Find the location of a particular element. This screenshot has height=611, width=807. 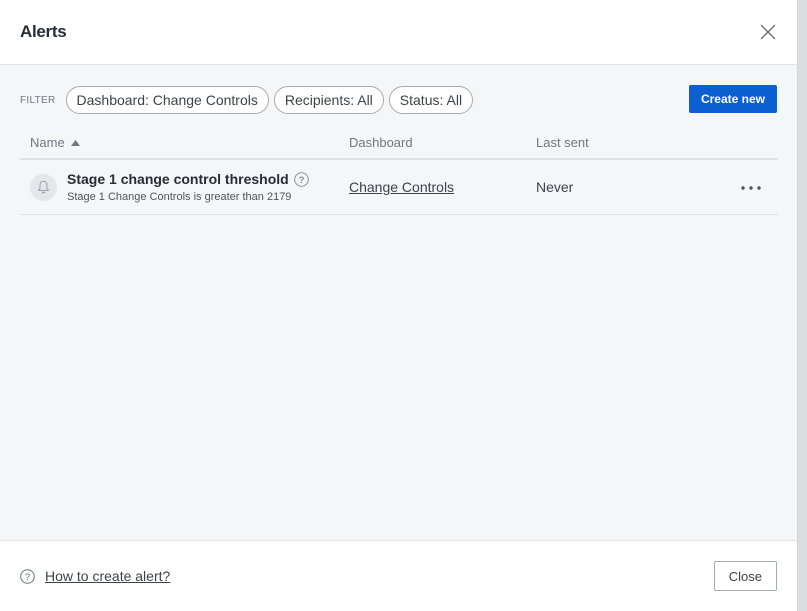

modal-header: Alerts is located at coordinates (398, 32).